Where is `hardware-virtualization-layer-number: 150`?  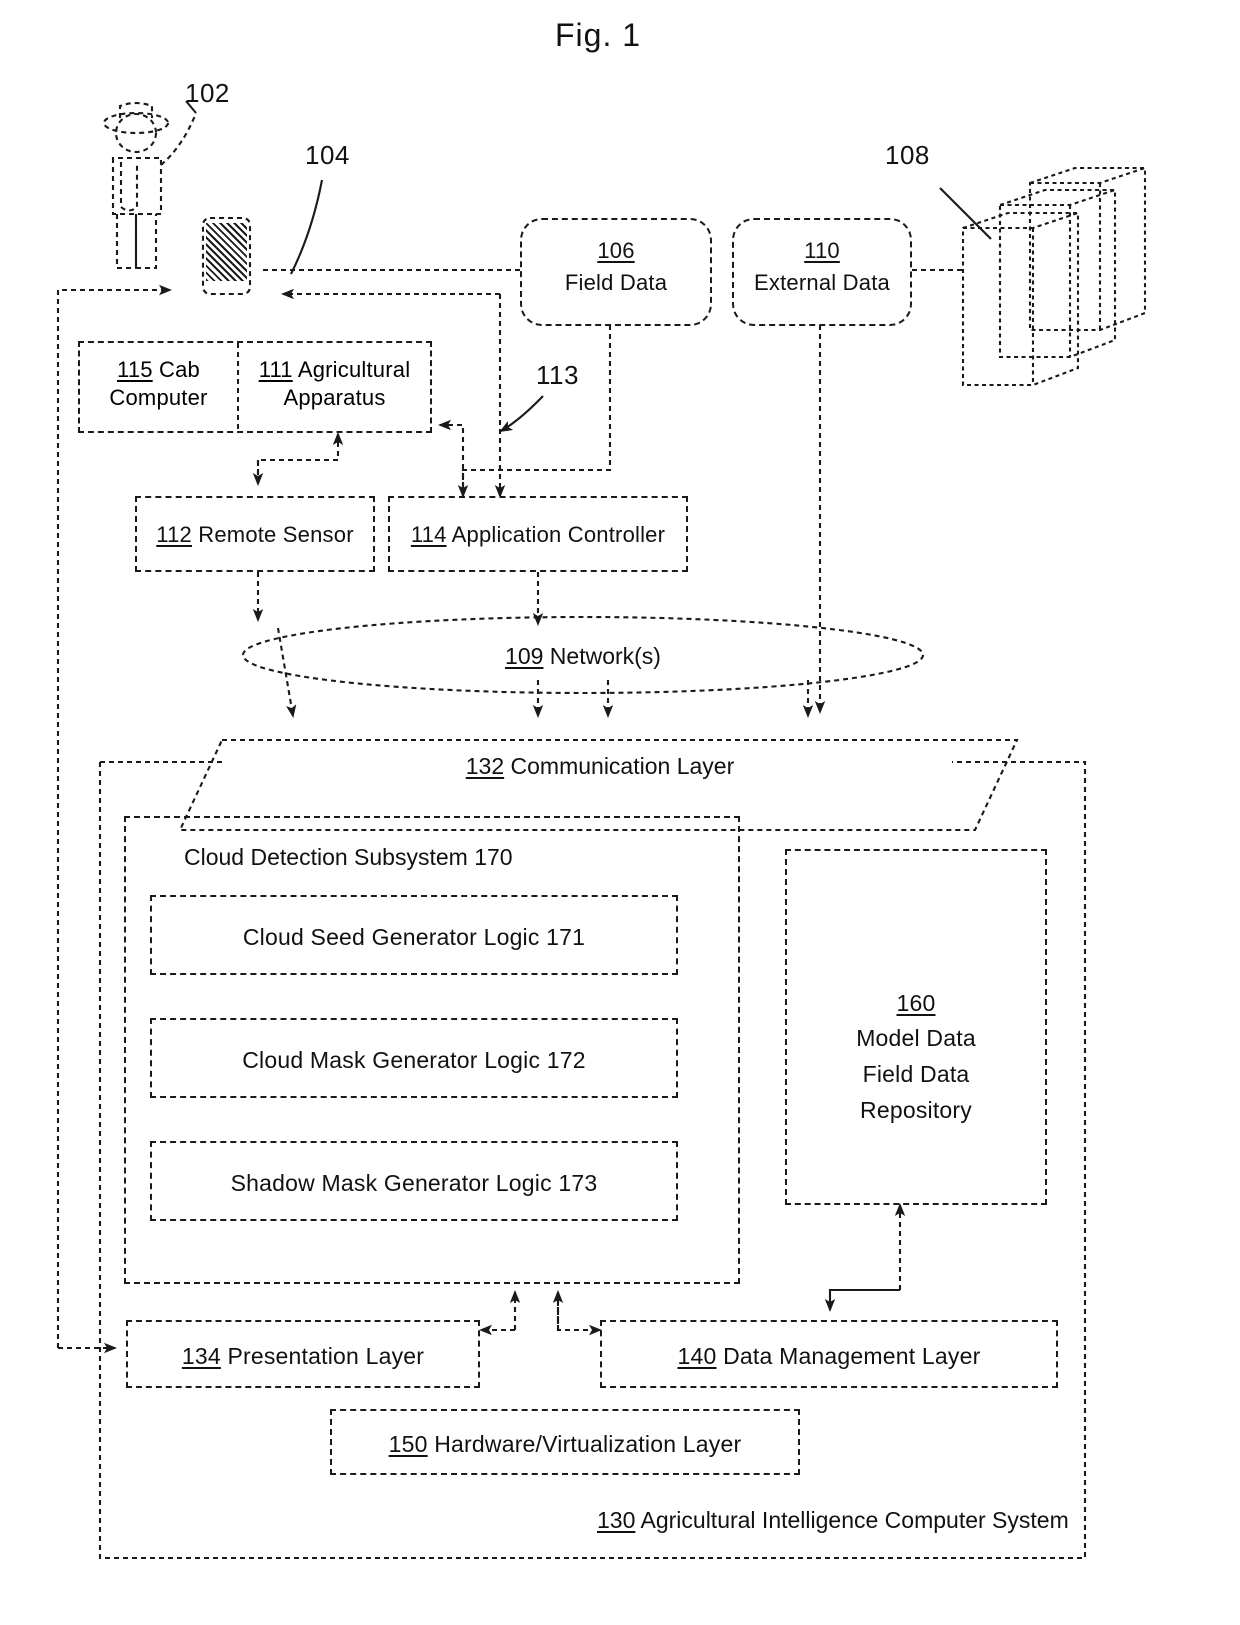 hardware-virtualization-layer-number: 150 is located at coordinates (408, 1444).